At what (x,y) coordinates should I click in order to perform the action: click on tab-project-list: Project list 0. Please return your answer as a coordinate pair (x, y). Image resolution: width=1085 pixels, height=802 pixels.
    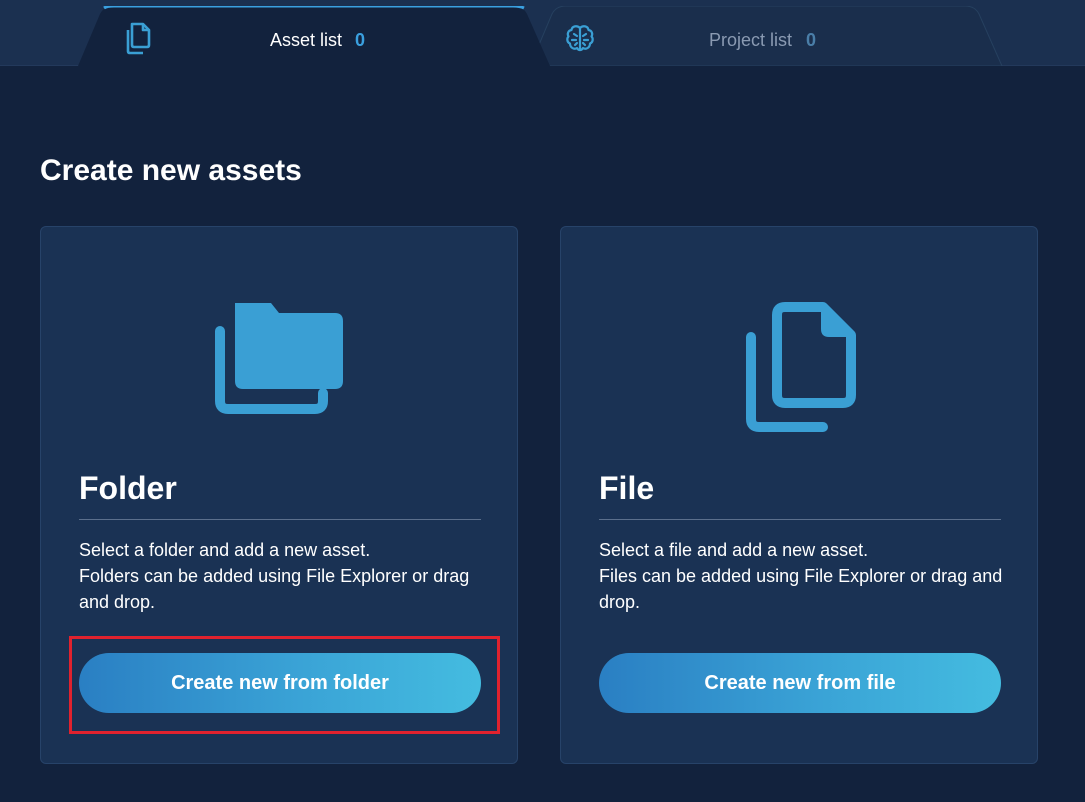
    Looking at the image, I should click on (767, 36).